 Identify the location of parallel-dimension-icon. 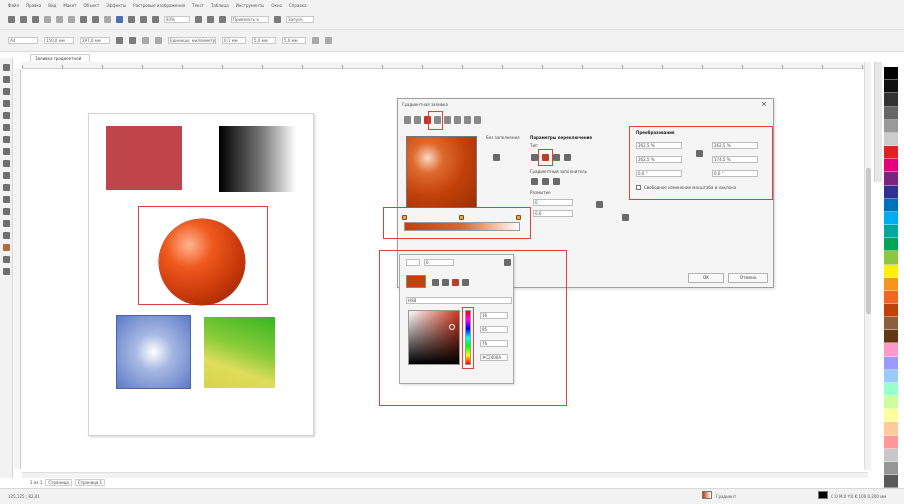
(6, 187).